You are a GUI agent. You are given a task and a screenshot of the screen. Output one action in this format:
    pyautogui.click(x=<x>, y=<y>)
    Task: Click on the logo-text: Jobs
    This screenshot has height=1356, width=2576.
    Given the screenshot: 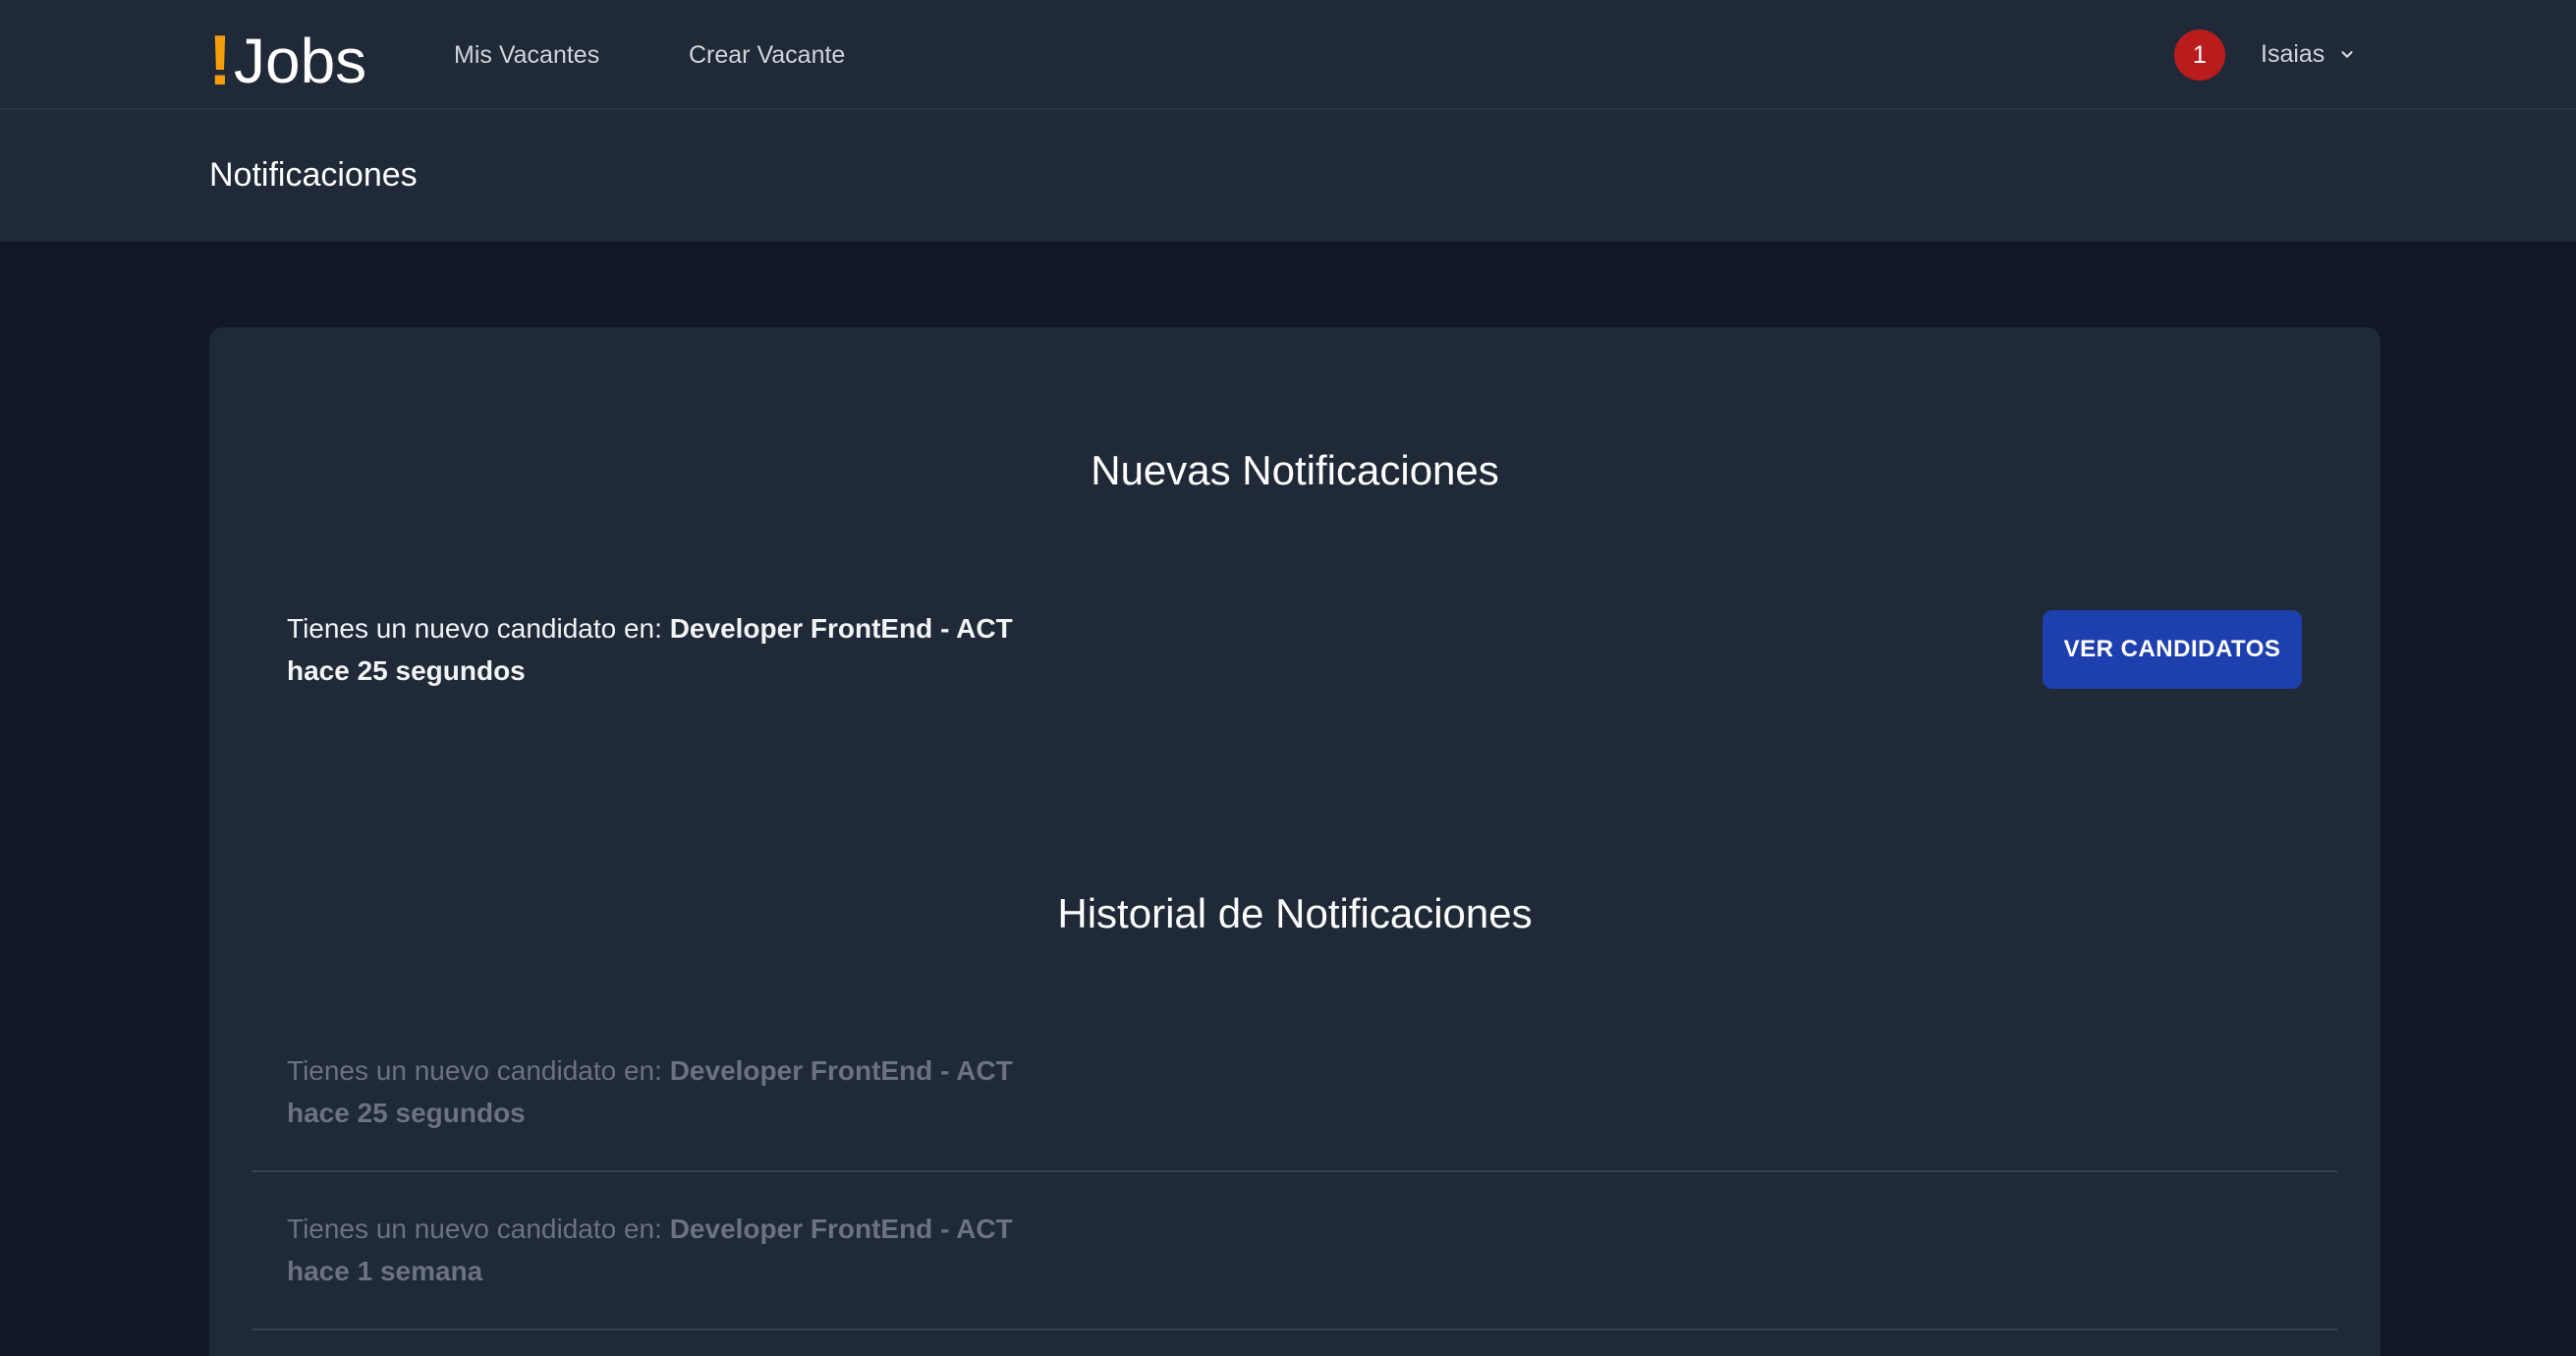 What is the action you would take?
    pyautogui.click(x=300, y=61)
    